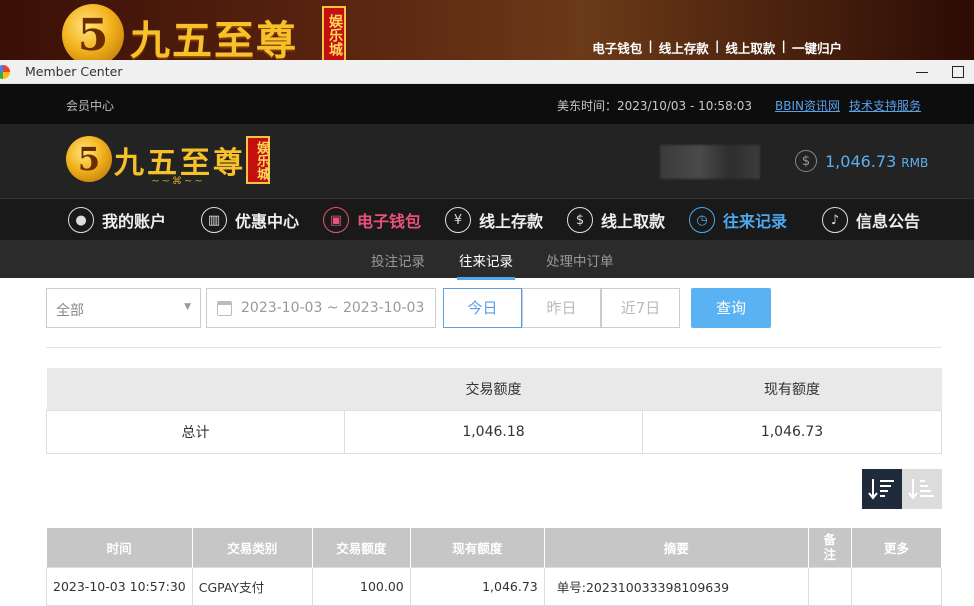 The image size is (974, 606). Describe the element at coordinates (482, 308) in the screenshot. I see `today-button: 今日` at that location.